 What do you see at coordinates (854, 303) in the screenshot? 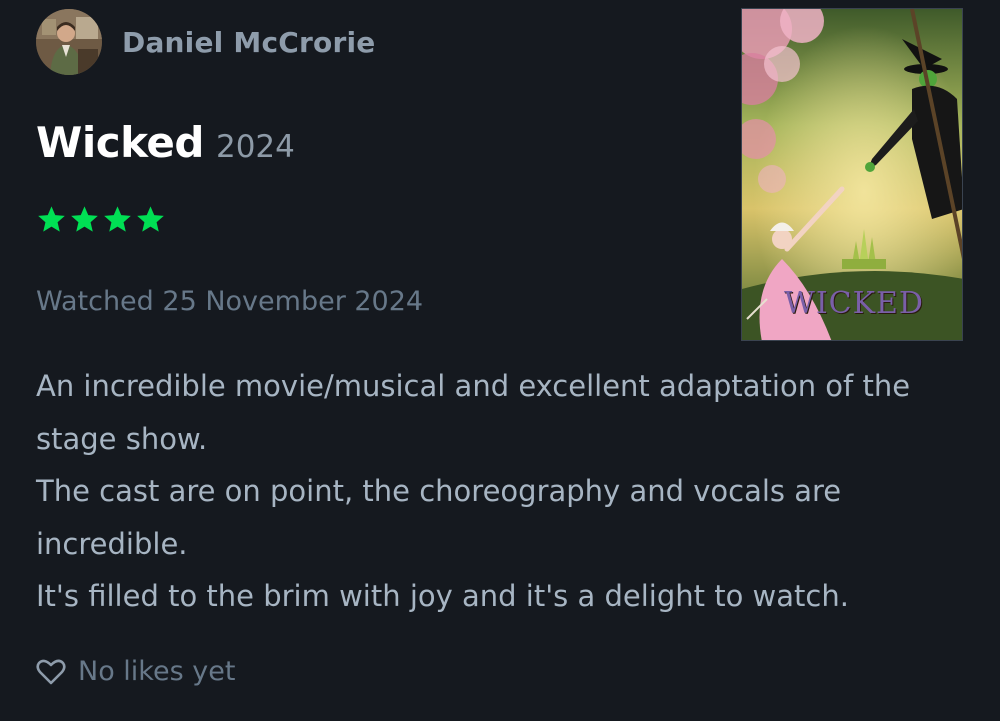
I see `poster-title-overlay: WICKED` at bounding box center [854, 303].